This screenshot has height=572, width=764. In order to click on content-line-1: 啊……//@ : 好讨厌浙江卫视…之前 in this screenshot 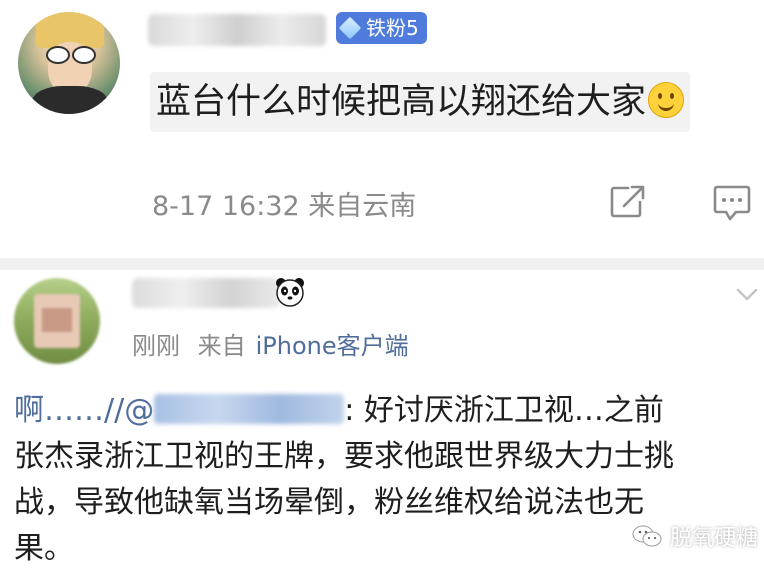, I will do `click(384, 411)`.